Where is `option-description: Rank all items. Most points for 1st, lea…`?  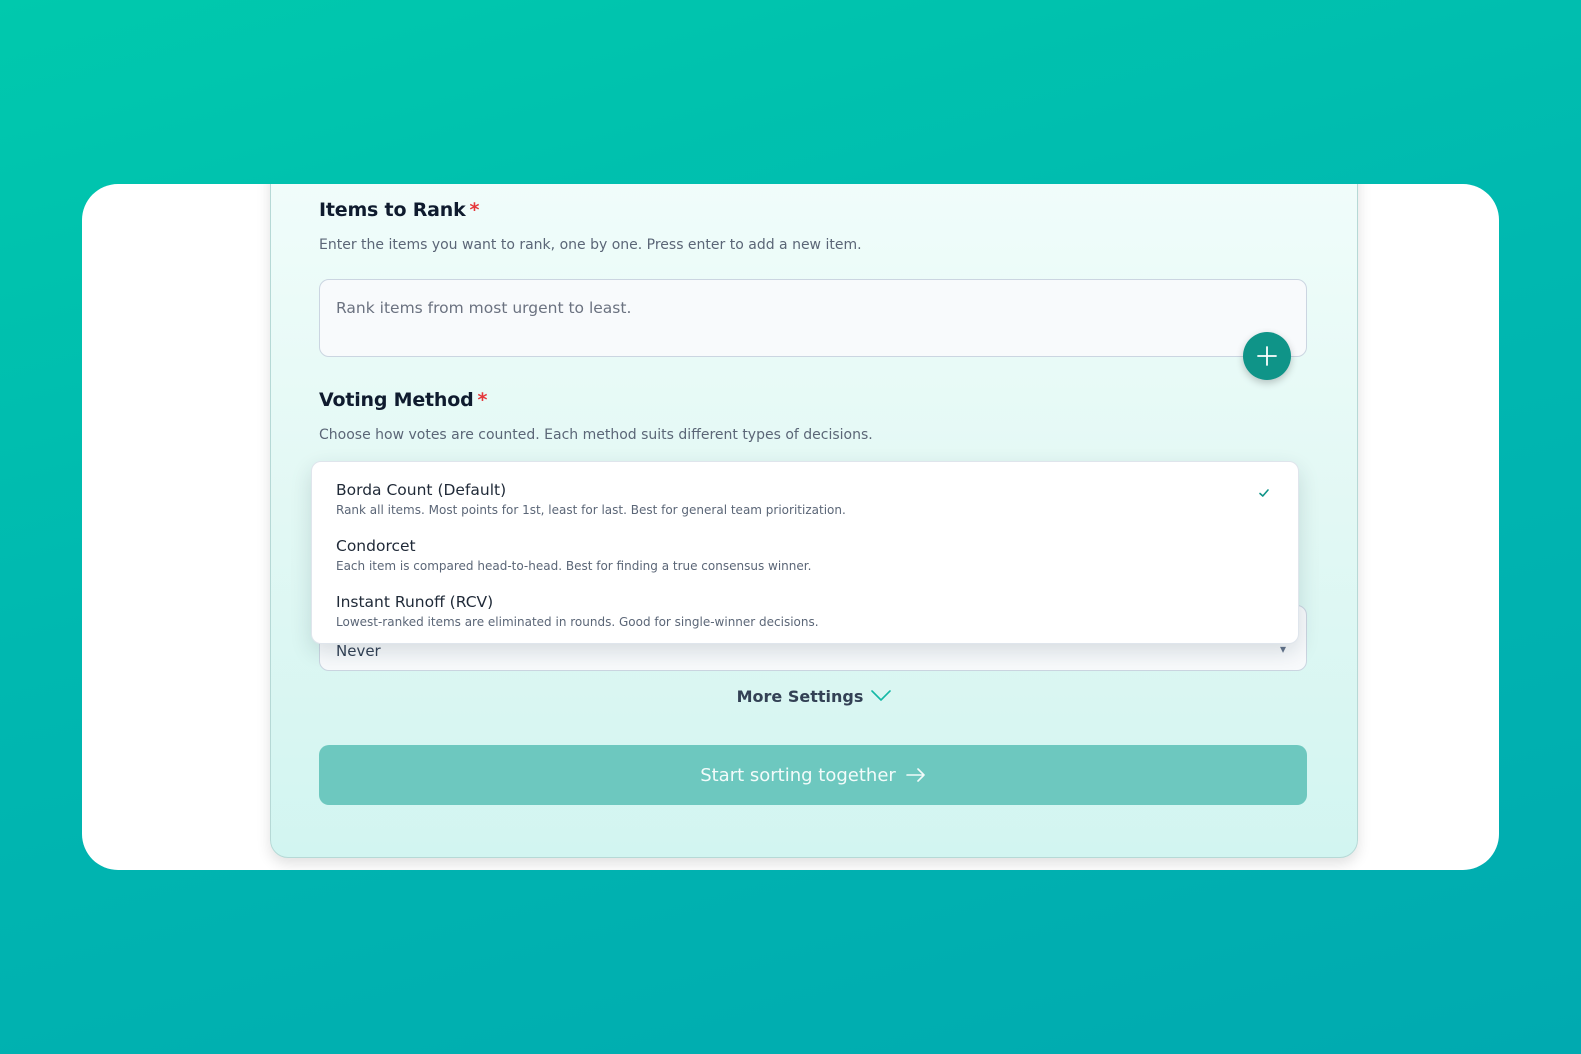 option-description: Rank all items. Most points for 1st, lea… is located at coordinates (591, 510).